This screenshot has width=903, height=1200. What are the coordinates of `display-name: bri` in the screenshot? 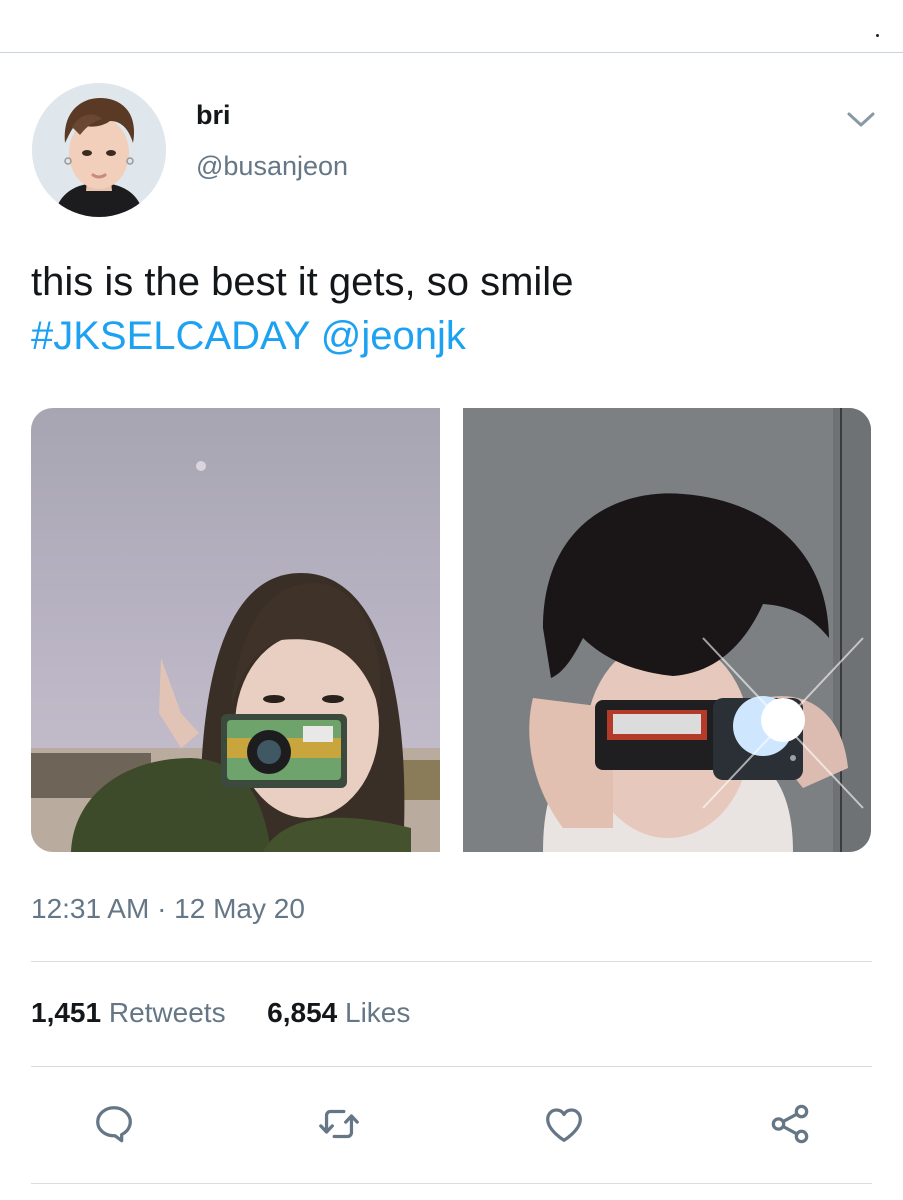 It's located at (213, 115).